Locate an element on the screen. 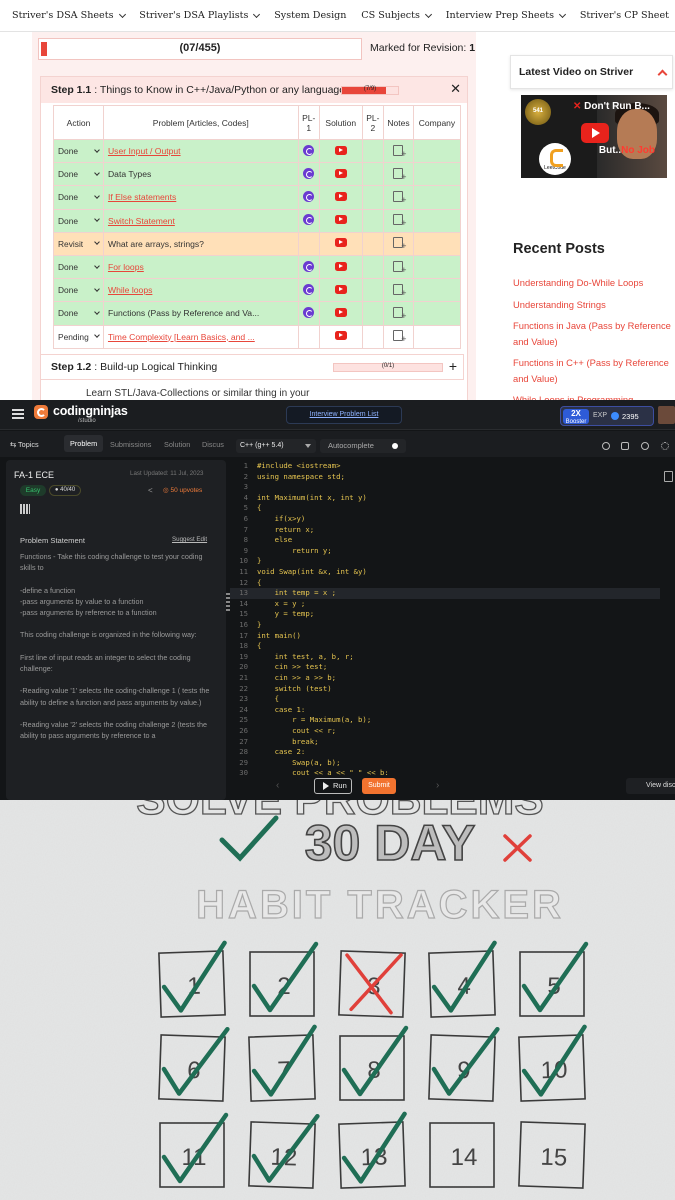  company-cell is located at coordinates (437, 220).